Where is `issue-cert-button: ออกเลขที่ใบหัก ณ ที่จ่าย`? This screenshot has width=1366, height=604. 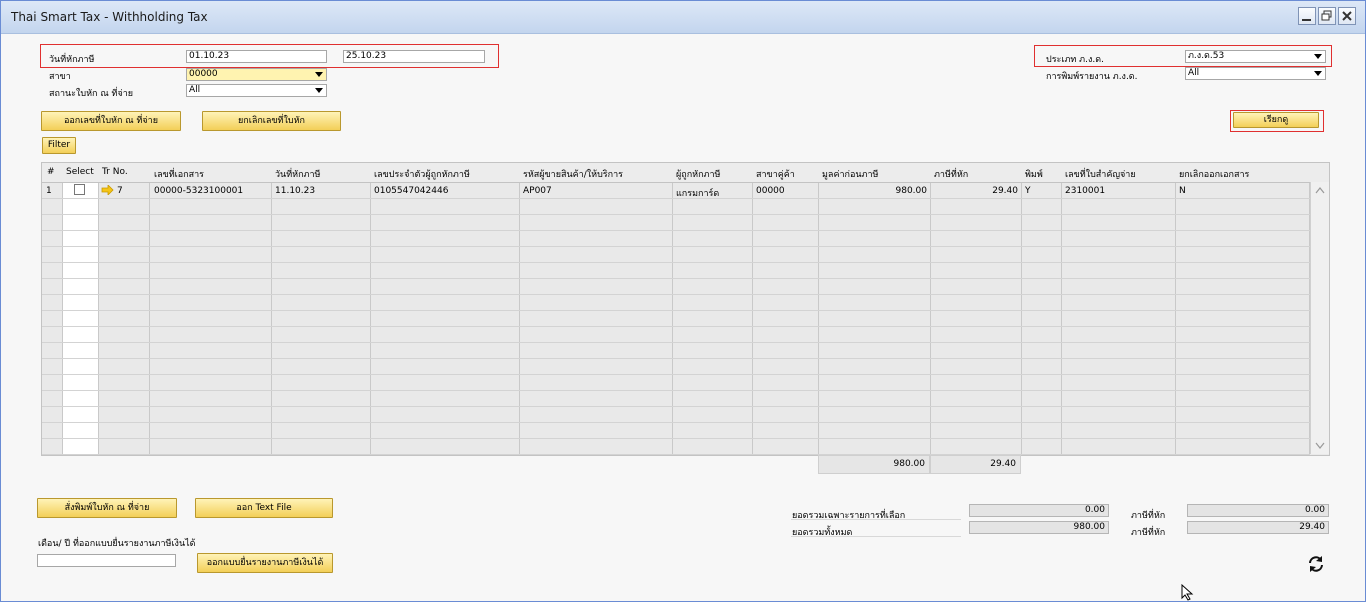
issue-cert-button: ออกเลขที่ใบหัก ณ ที่จ่าย is located at coordinates (111, 121).